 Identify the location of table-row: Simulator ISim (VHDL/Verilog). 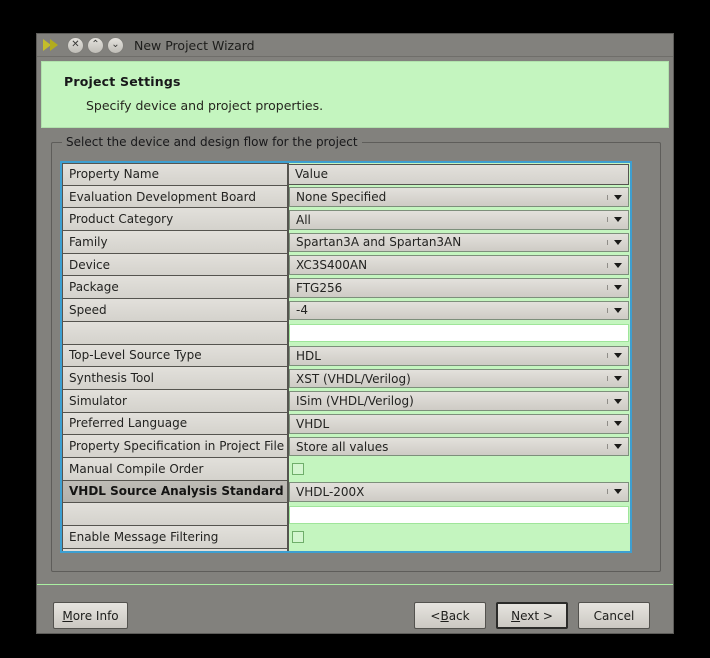
(346, 400).